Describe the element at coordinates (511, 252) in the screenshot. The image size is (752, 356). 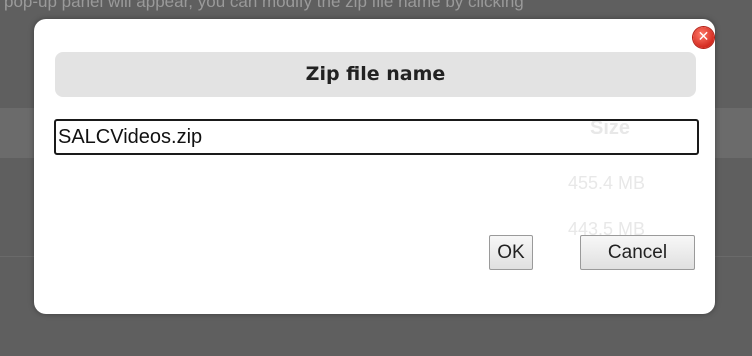
I see `ok-button: OK` at that location.